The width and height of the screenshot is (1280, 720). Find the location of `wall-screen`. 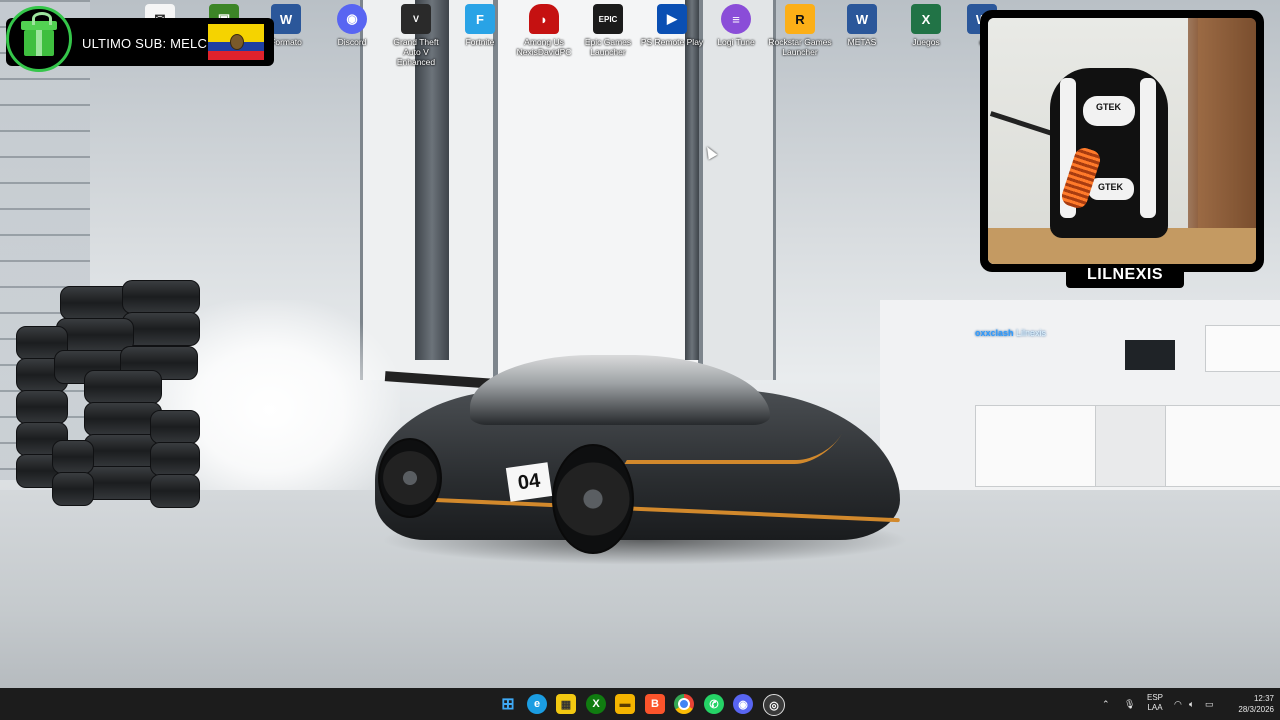

wall-screen is located at coordinates (1150, 355).